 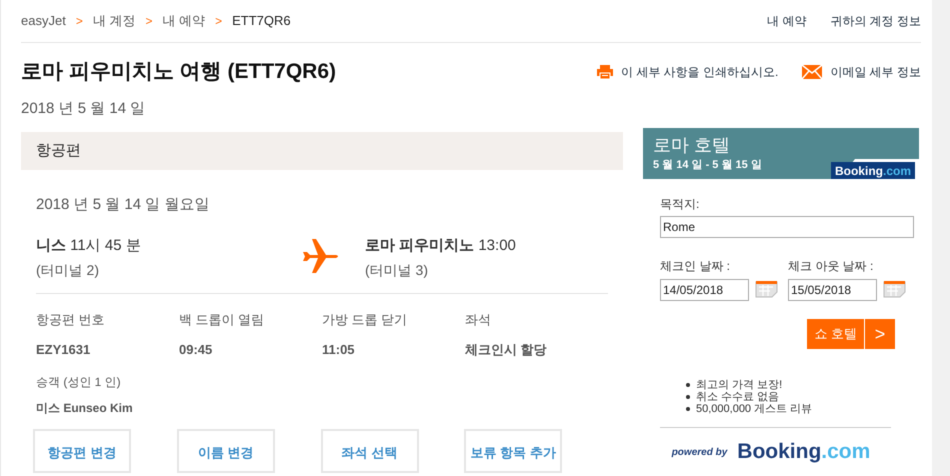 I want to click on detail-value: 체크인시 할당, so click(x=506, y=349).